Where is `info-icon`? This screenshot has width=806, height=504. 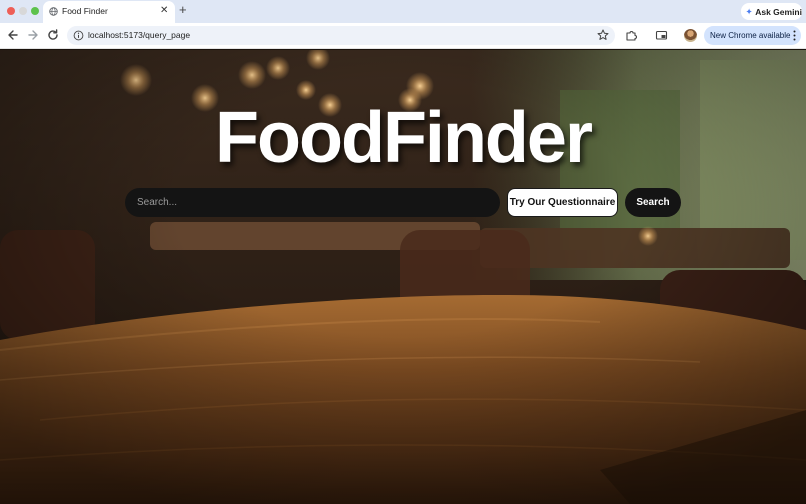
info-icon is located at coordinates (78, 35).